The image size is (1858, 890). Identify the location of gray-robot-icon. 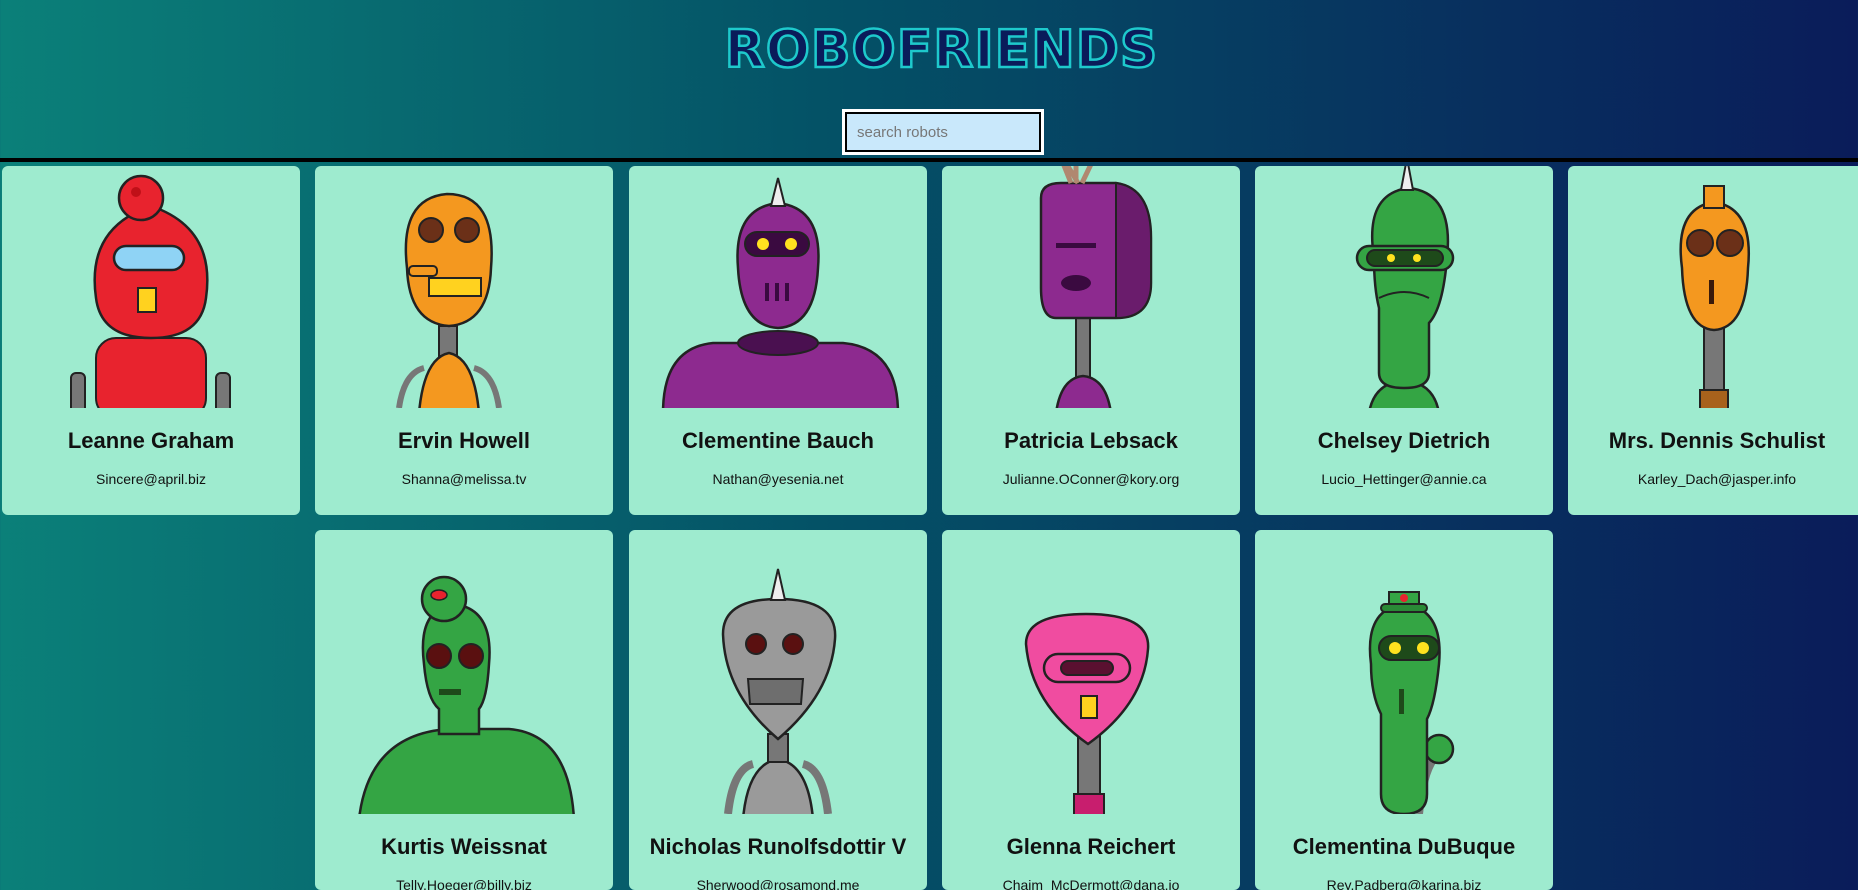
(779, 691).